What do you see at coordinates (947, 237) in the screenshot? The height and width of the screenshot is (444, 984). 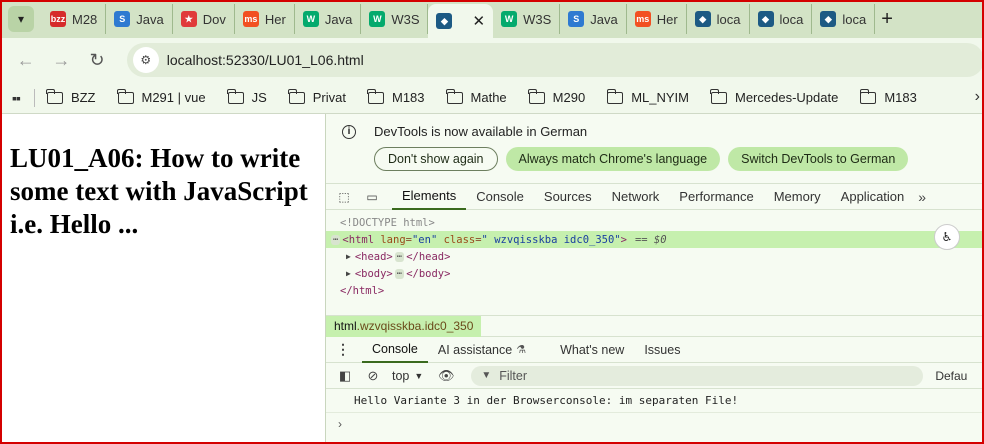 I see `accessibility-tree-icon: ♿` at bounding box center [947, 237].